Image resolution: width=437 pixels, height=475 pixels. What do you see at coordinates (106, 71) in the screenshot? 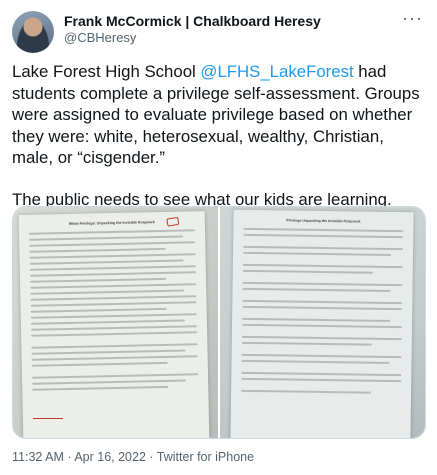
I see `tweet-text-pre: Lake Forest High School` at bounding box center [106, 71].